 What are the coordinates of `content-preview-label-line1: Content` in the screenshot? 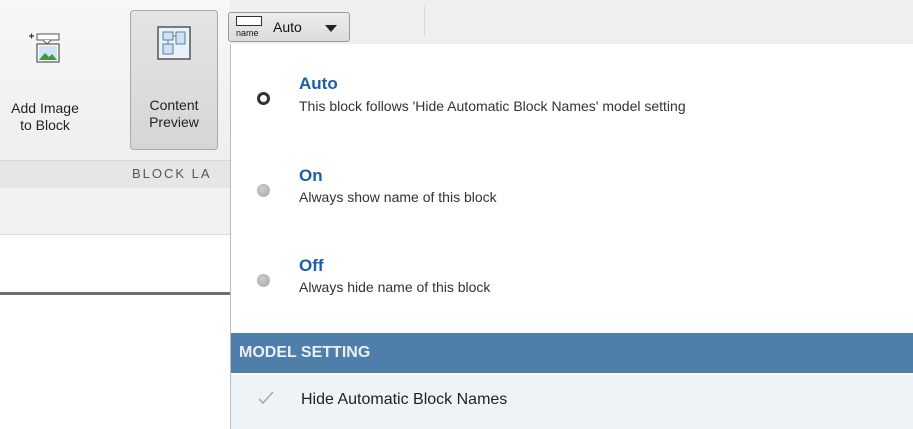 It's located at (174, 105).